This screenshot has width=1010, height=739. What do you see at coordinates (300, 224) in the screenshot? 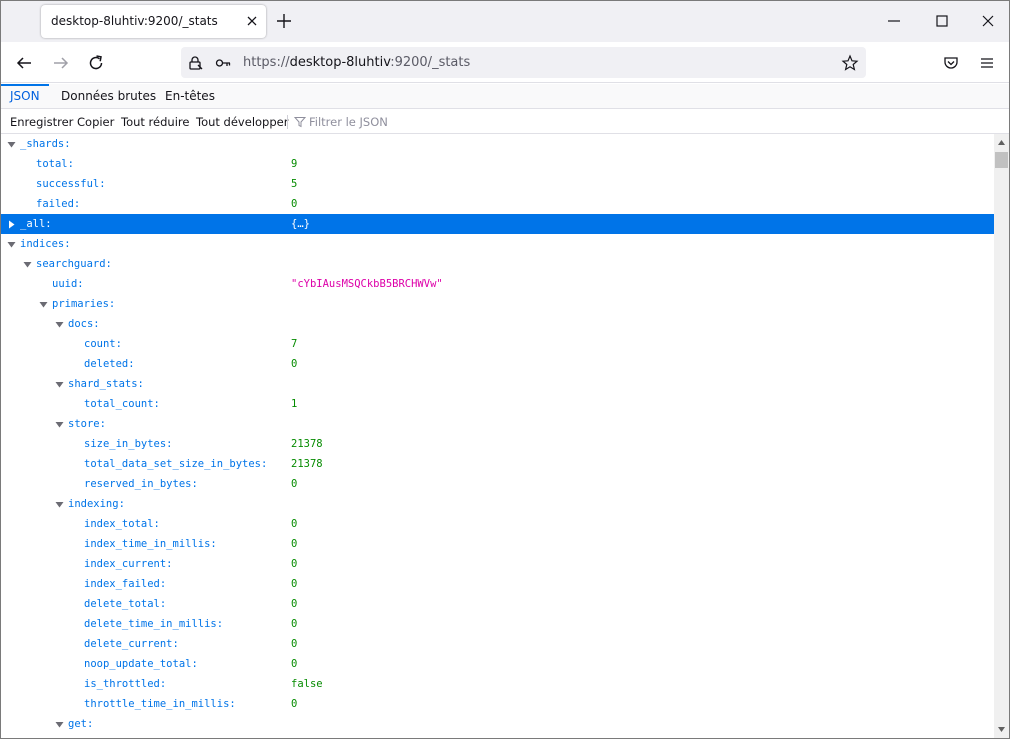
I see `tree-value: {…}` at bounding box center [300, 224].